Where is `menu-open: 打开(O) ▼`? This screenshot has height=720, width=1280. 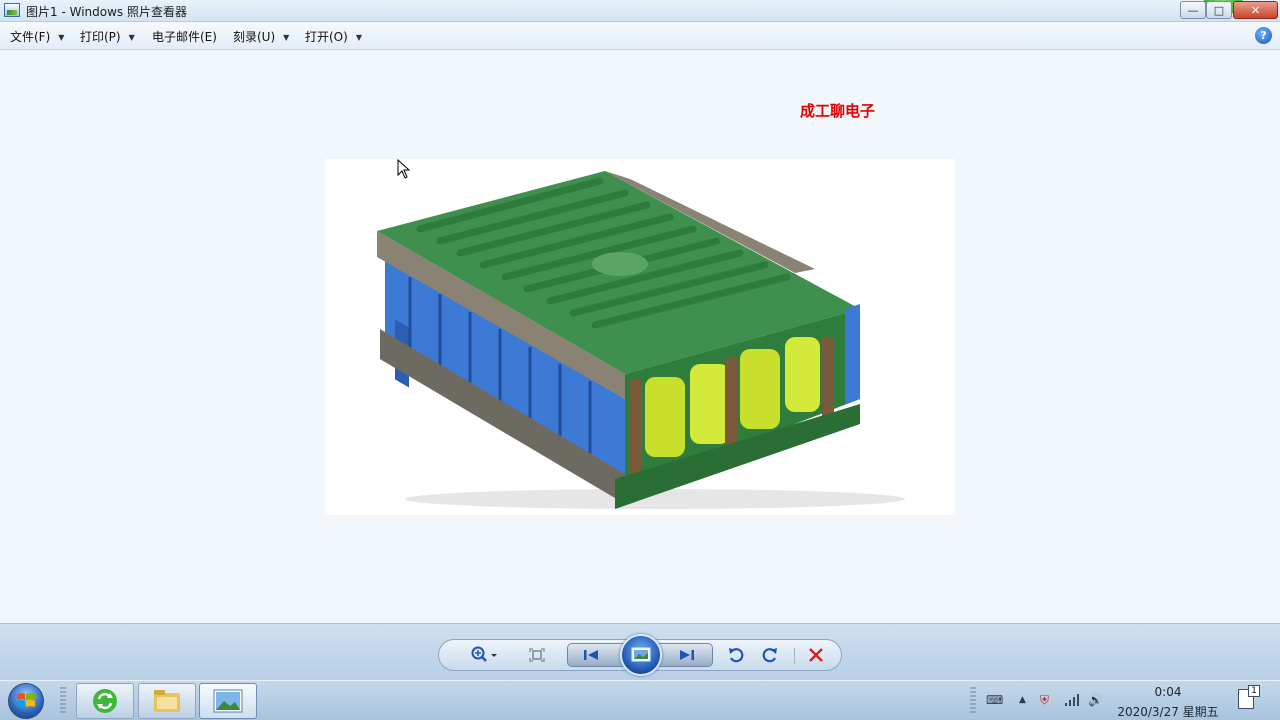
menu-open: 打开(O) ▼ is located at coordinates (333, 36).